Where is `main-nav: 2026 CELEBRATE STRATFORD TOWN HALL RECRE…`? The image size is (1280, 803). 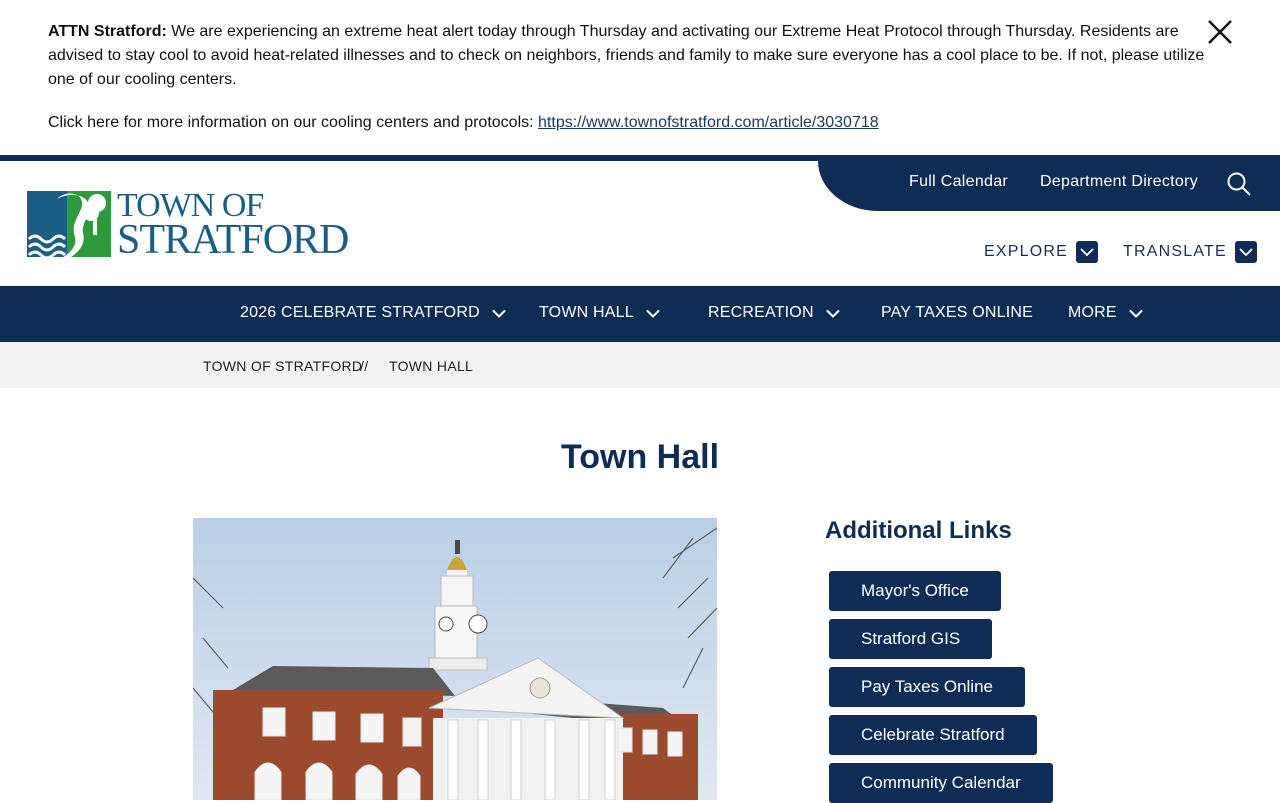 main-nav: 2026 CELEBRATE STRATFORD TOWN HALL RECRE… is located at coordinates (640, 314).